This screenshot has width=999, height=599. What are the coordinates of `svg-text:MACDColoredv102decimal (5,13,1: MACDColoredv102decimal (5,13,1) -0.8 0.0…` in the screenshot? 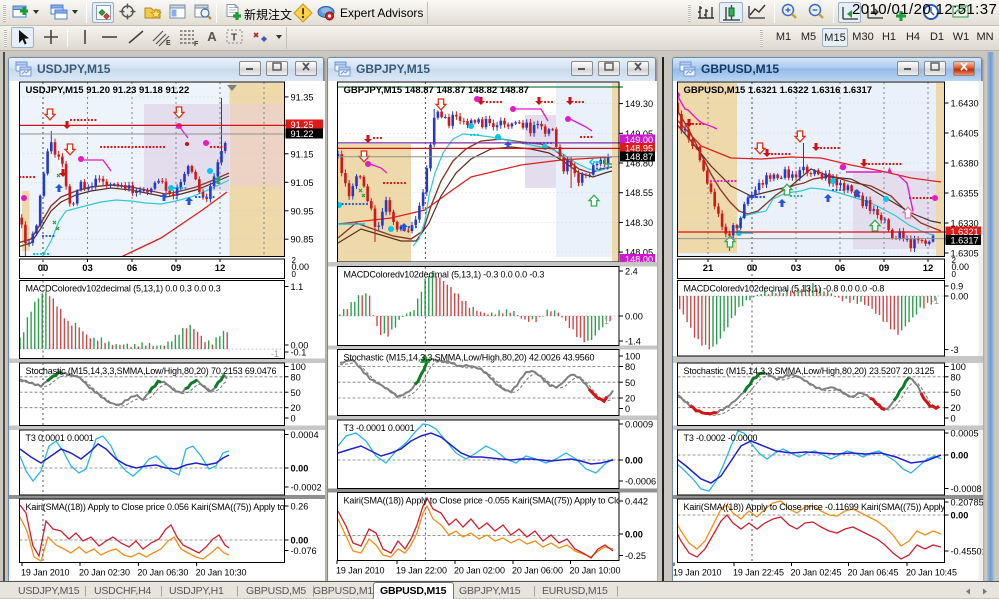 It's located at (784, 289).